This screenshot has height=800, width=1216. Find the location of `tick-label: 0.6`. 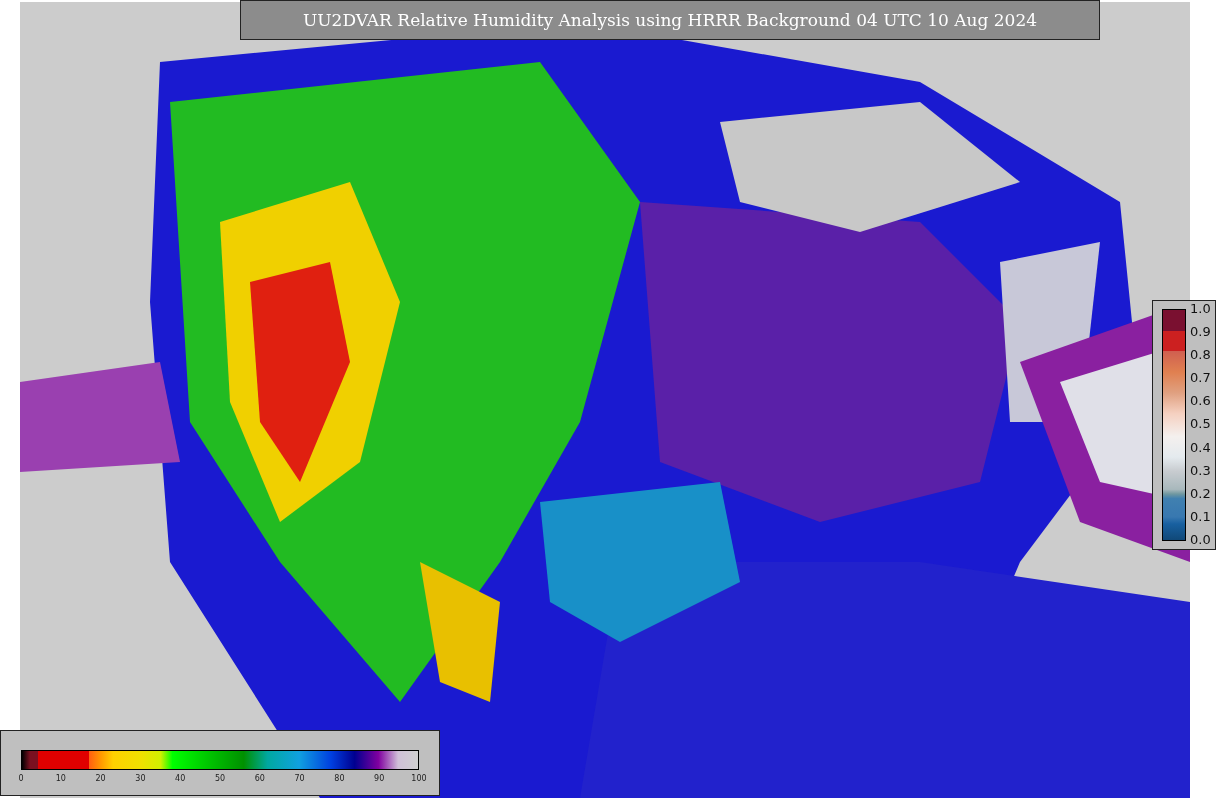

tick-label: 0.6 is located at coordinates (1200, 401).